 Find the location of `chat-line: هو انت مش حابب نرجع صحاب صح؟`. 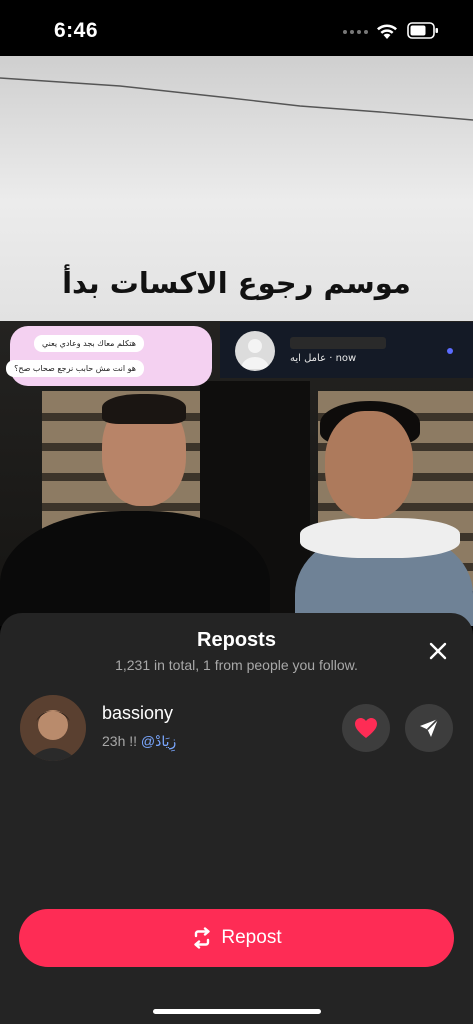

chat-line: هو انت مش حابب نرجع صحاب صح؟ is located at coordinates (75, 368).